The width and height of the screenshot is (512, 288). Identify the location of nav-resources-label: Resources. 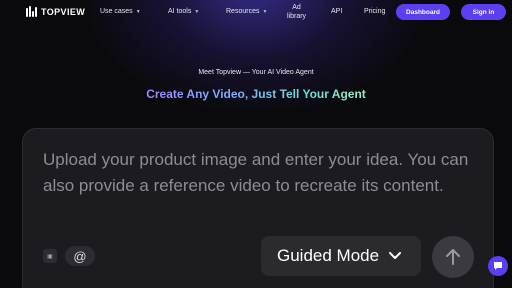
(243, 11).